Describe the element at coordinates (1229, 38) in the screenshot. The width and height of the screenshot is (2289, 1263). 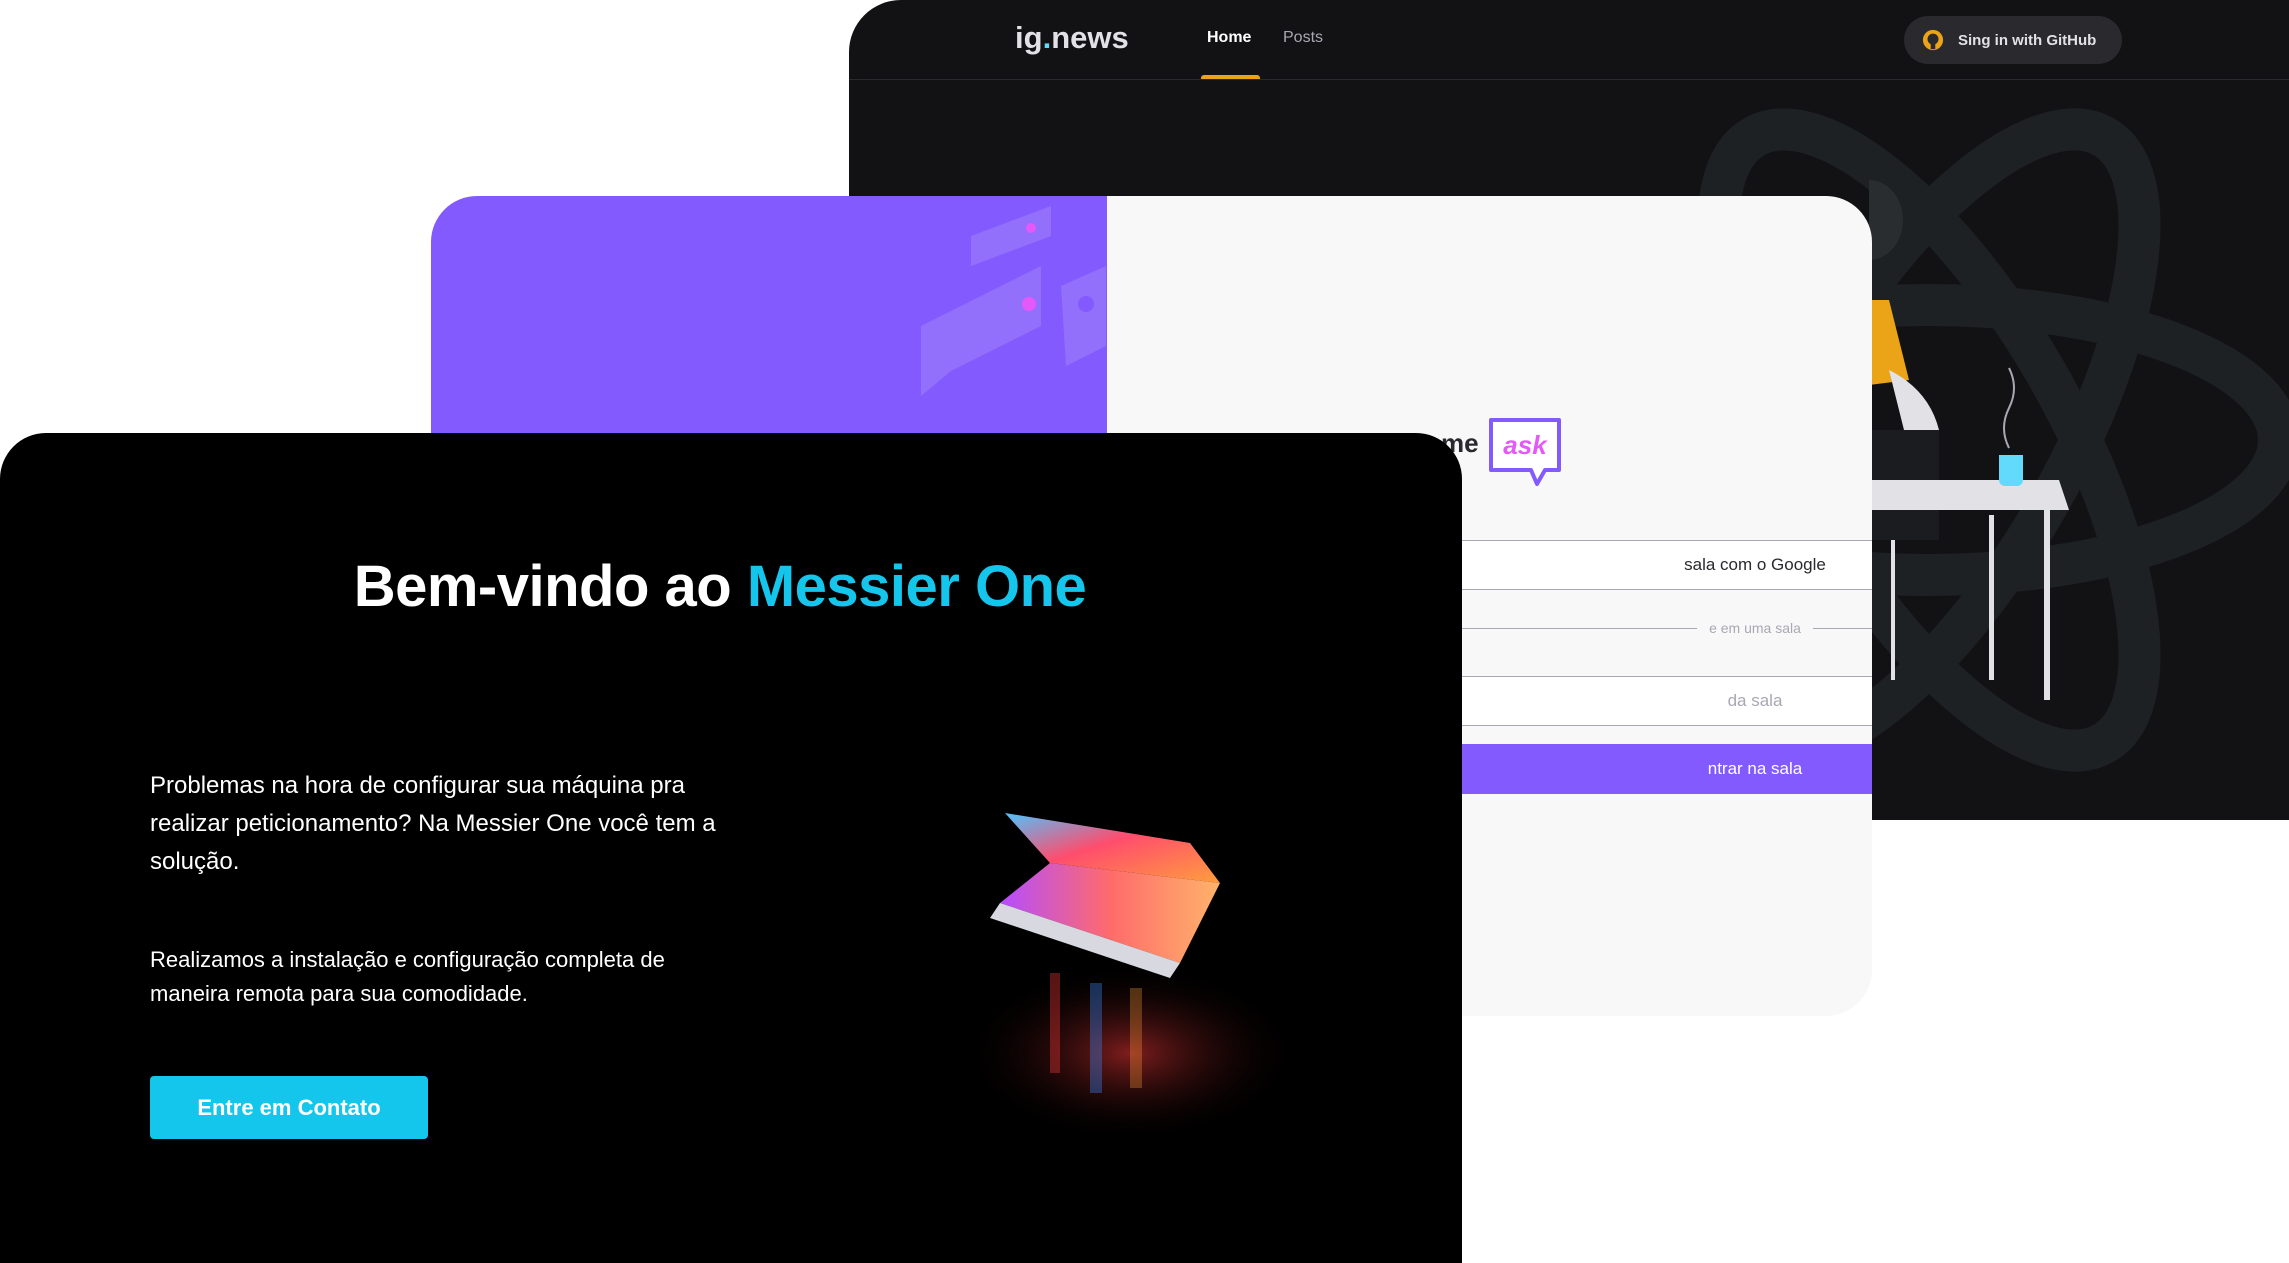
I see `nav-home: Home` at that location.